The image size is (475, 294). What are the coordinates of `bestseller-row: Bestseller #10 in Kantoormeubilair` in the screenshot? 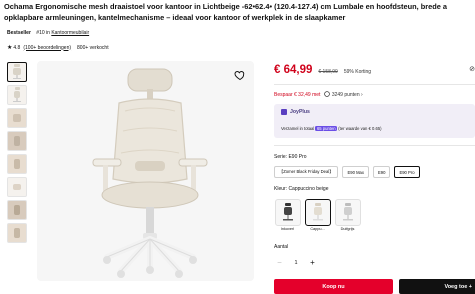 It's located at (48, 33).